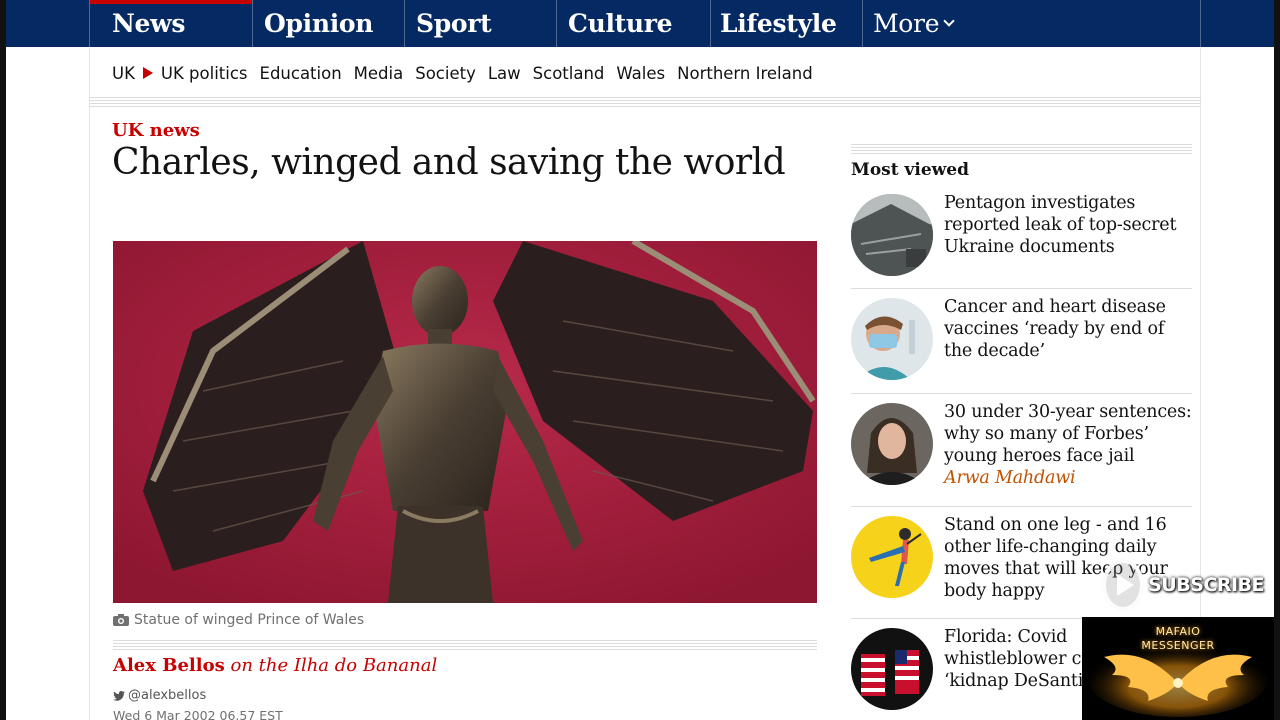 This screenshot has width=1280, height=720. Describe the element at coordinates (171, 23) in the screenshot. I see `nav-news: News` at that location.